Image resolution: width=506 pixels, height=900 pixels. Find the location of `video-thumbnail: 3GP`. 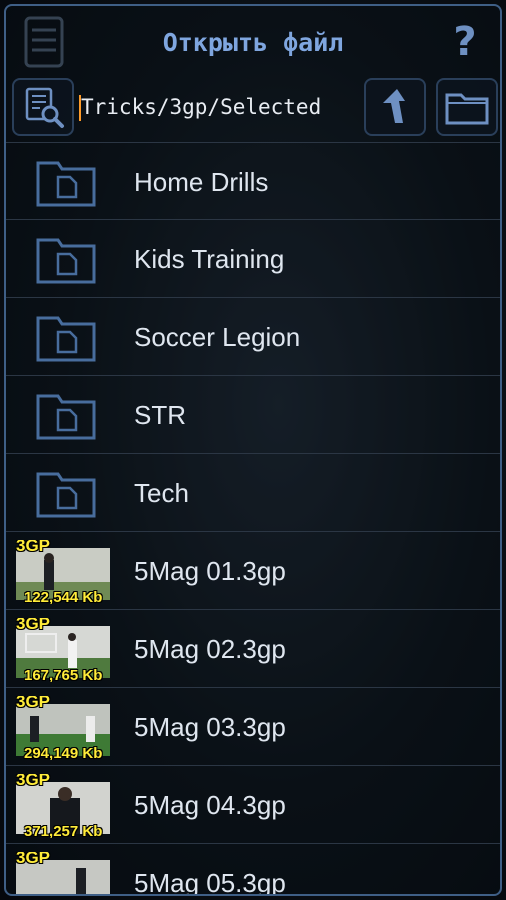

video-thumbnail: 3GP is located at coordinates (62, 873).